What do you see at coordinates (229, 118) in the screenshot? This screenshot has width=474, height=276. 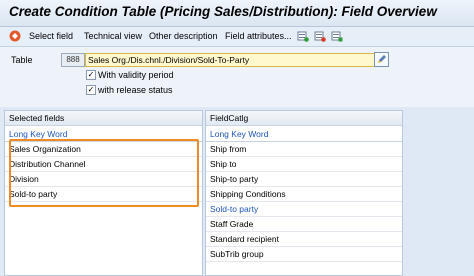 I see `field-catalog-title: FieldCatlg` at bounding box center [229, 118].